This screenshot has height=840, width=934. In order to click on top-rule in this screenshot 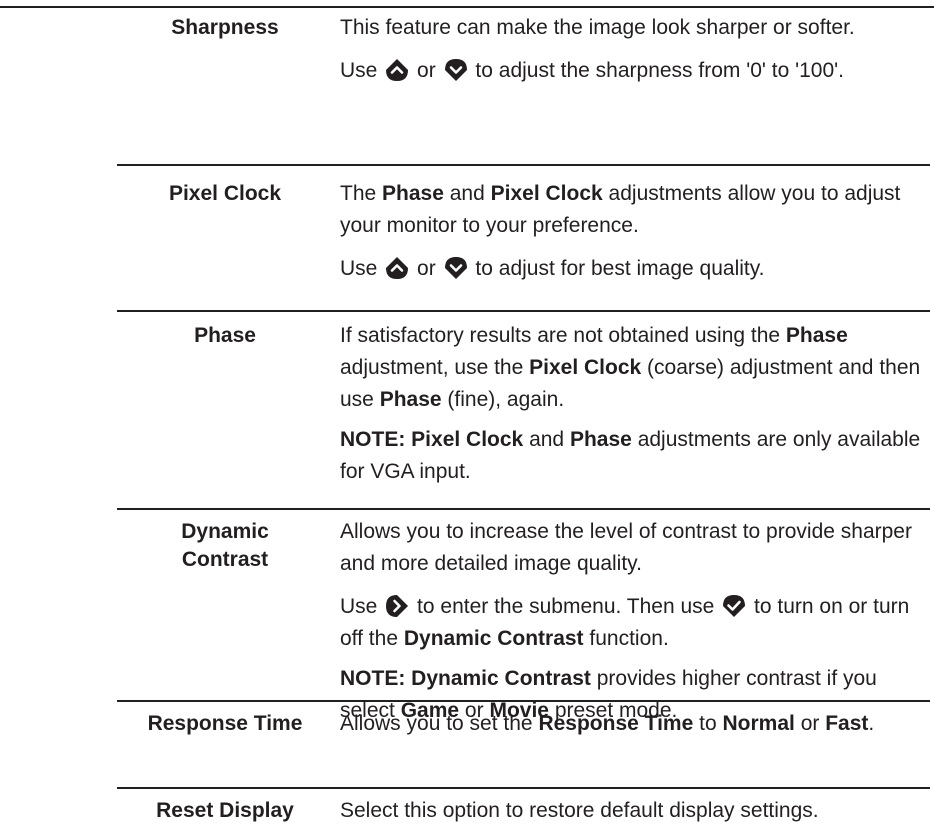, I will do `click(467, 7)`.